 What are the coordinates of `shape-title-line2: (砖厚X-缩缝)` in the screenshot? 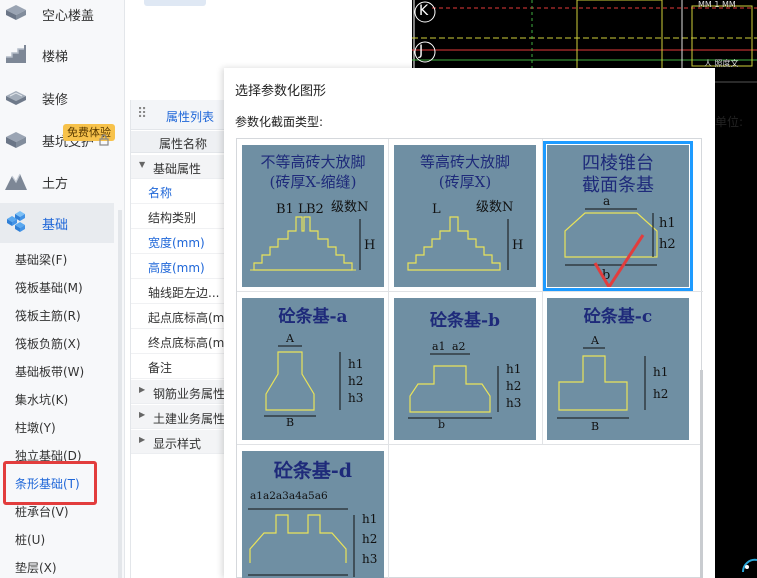 It's located at (313, 182).